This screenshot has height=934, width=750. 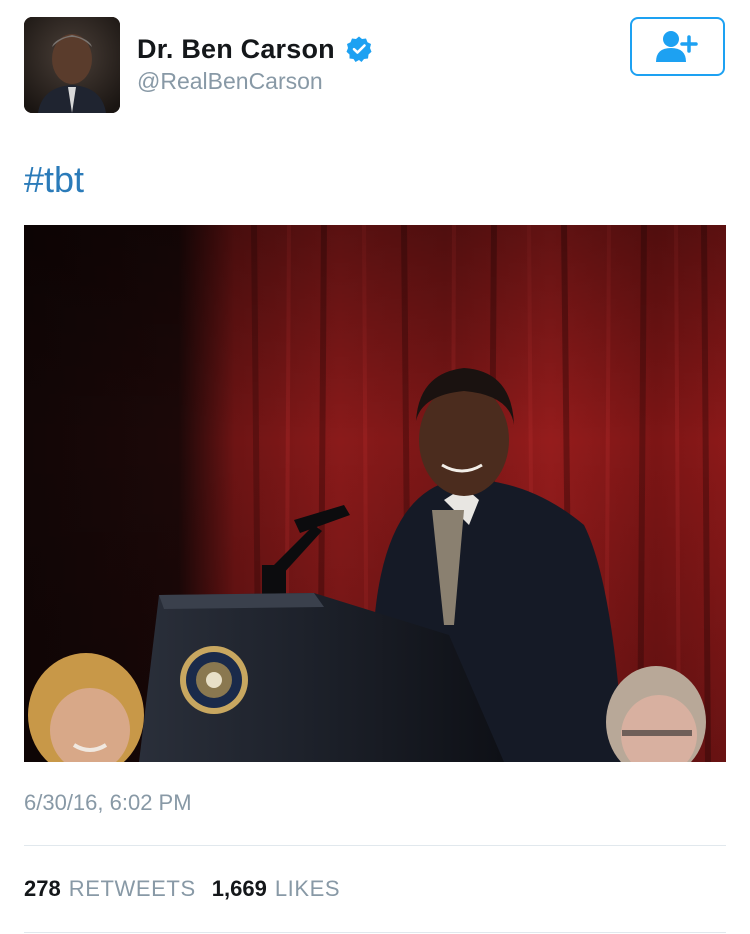 What do you see at coordinates (239, 888) in the screenshot?
I see `likes-count: 1,669` at bounding box center [239, 888].